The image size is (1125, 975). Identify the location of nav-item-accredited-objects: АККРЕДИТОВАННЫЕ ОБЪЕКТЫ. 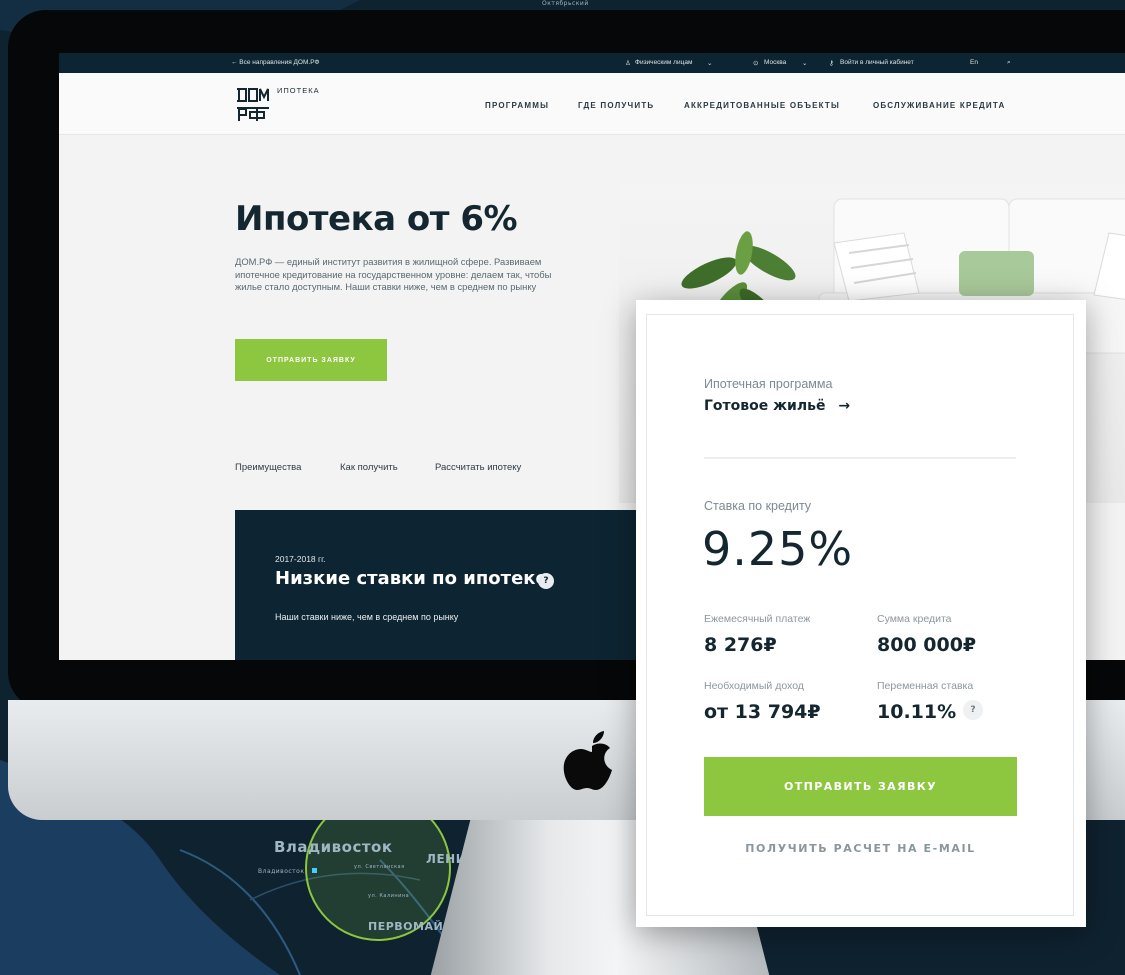
(762, 105).